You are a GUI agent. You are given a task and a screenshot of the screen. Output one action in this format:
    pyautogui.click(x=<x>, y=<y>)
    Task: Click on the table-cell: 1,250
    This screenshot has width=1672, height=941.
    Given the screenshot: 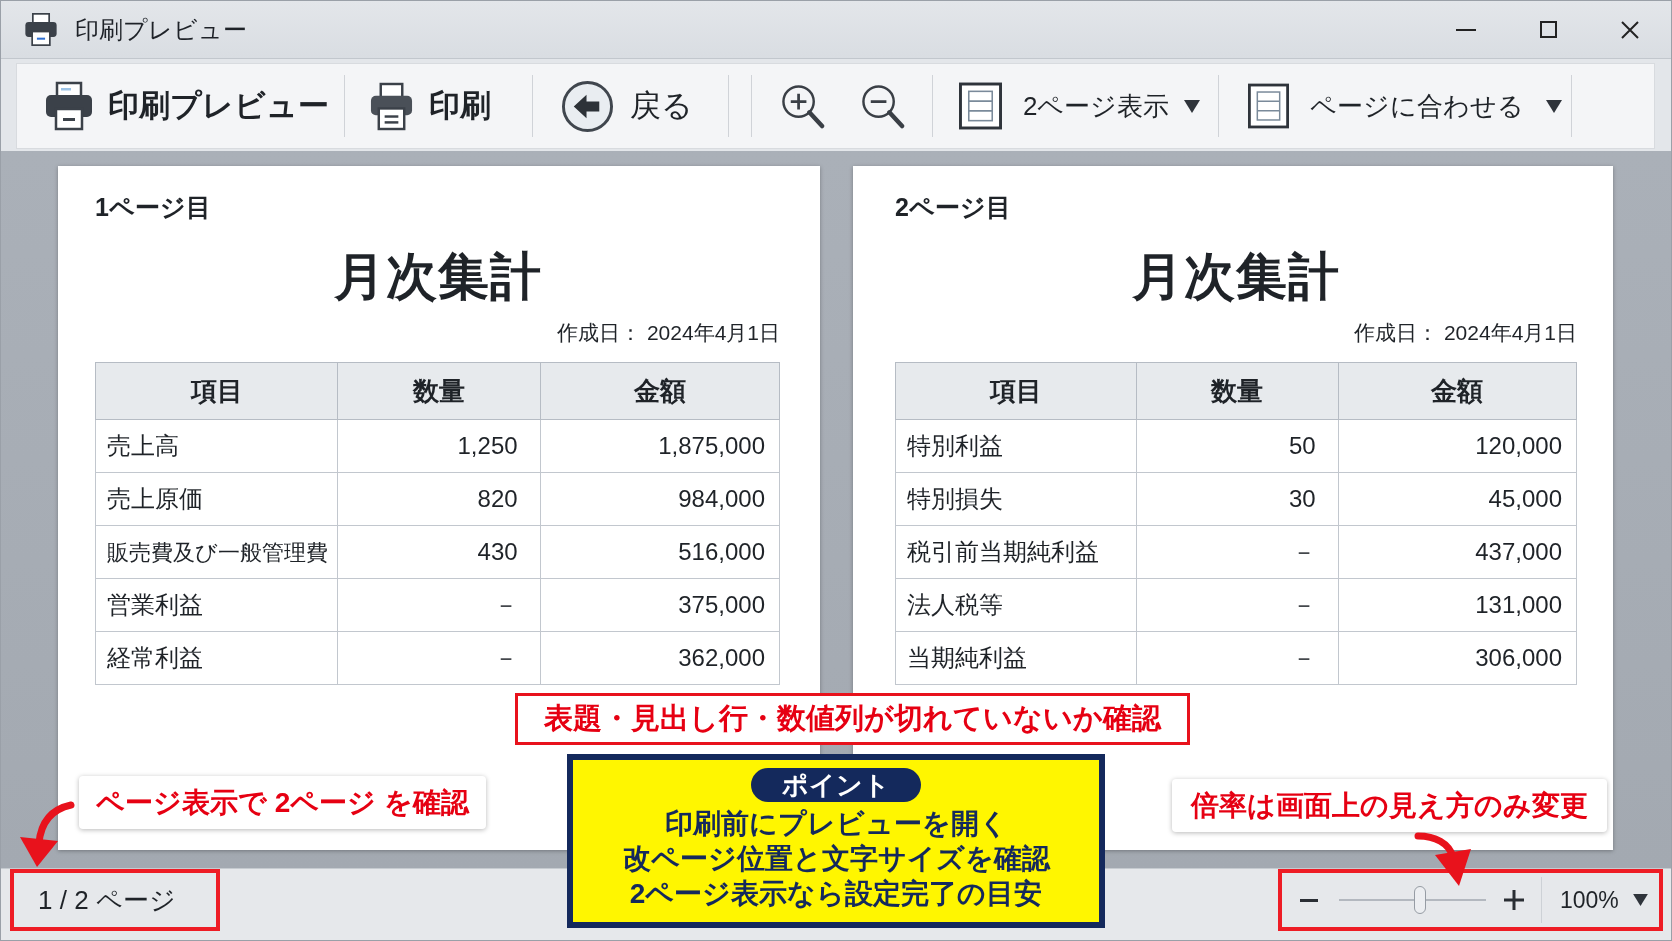 What is the action you would take?
    pyautogui.click(x=439, y=446)
    